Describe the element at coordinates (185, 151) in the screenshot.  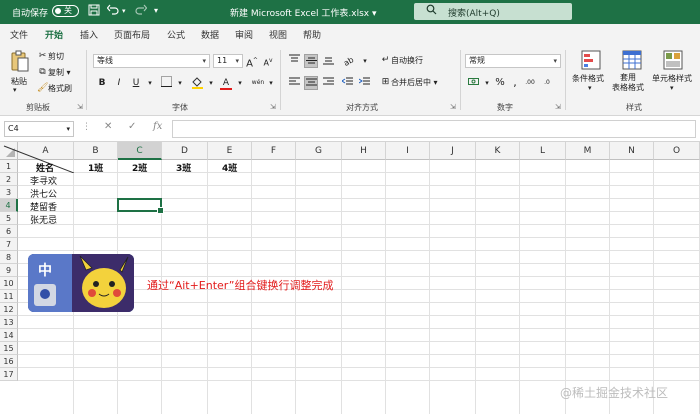
I see `column-header-D: D` at that location.